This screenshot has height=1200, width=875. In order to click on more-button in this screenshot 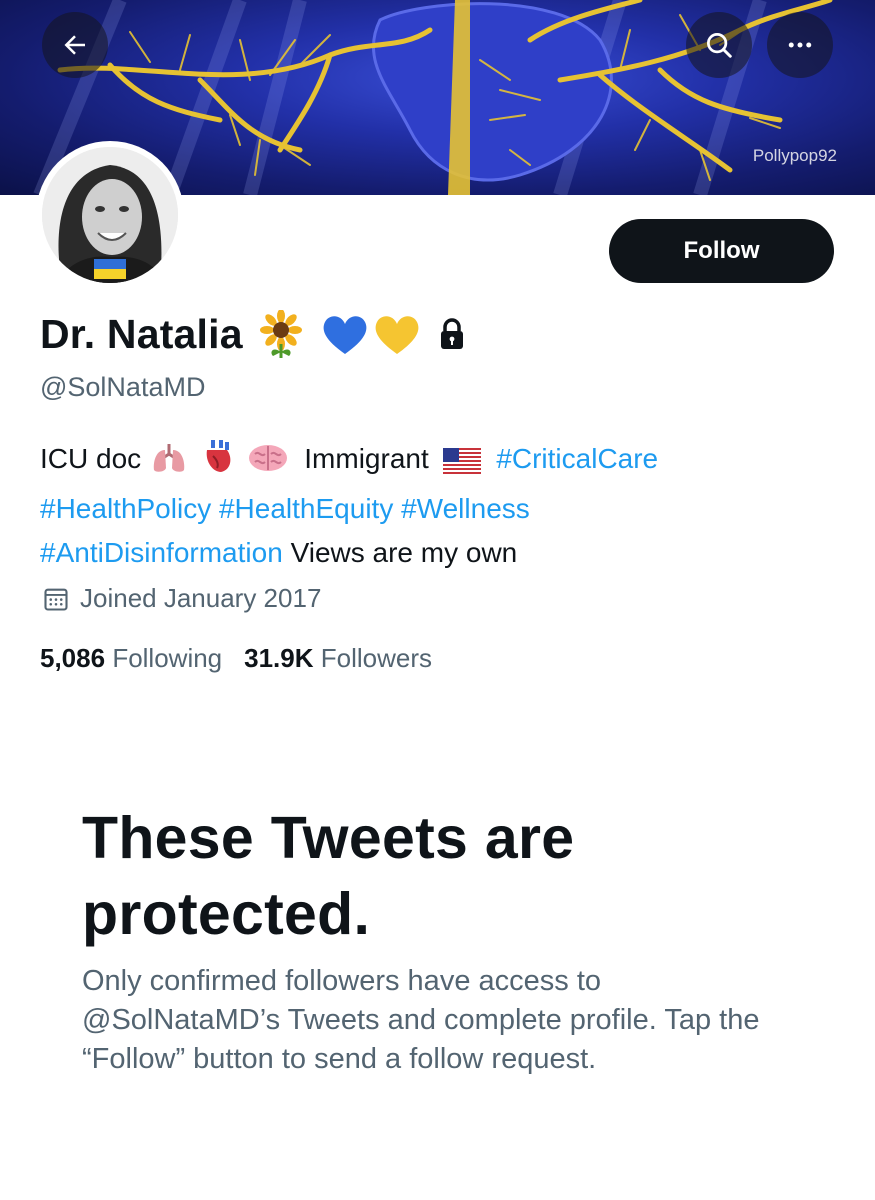, I will do `click(800, 45)`.